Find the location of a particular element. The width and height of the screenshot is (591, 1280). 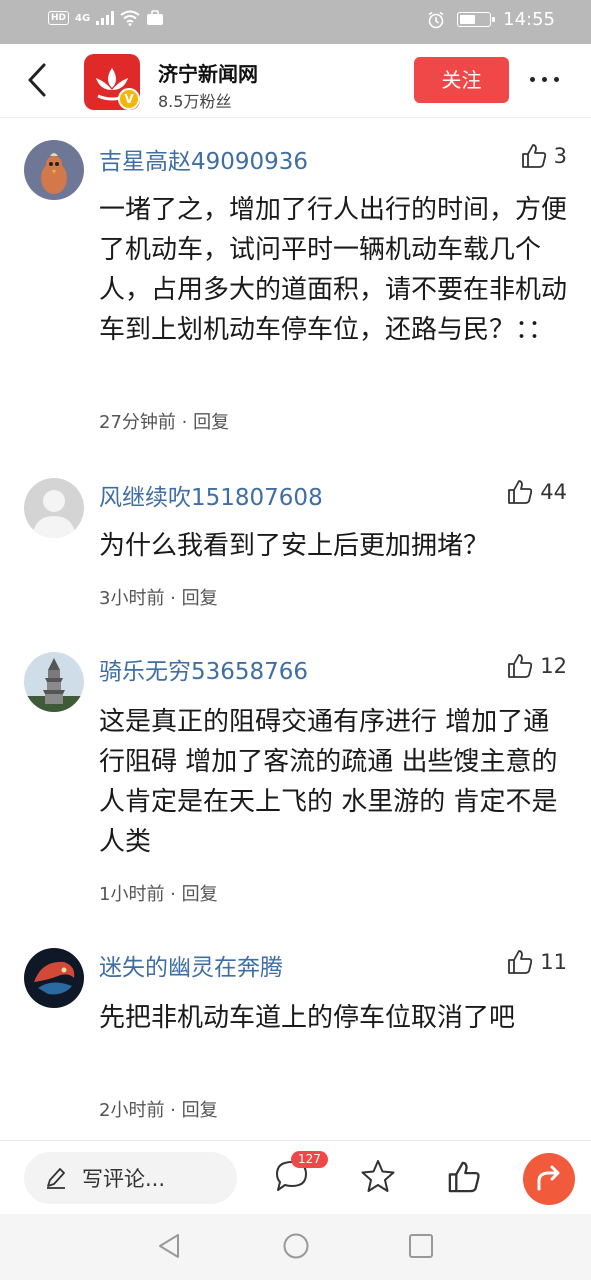

pagoda-avatar-icon is located at coordinates (54, 685).